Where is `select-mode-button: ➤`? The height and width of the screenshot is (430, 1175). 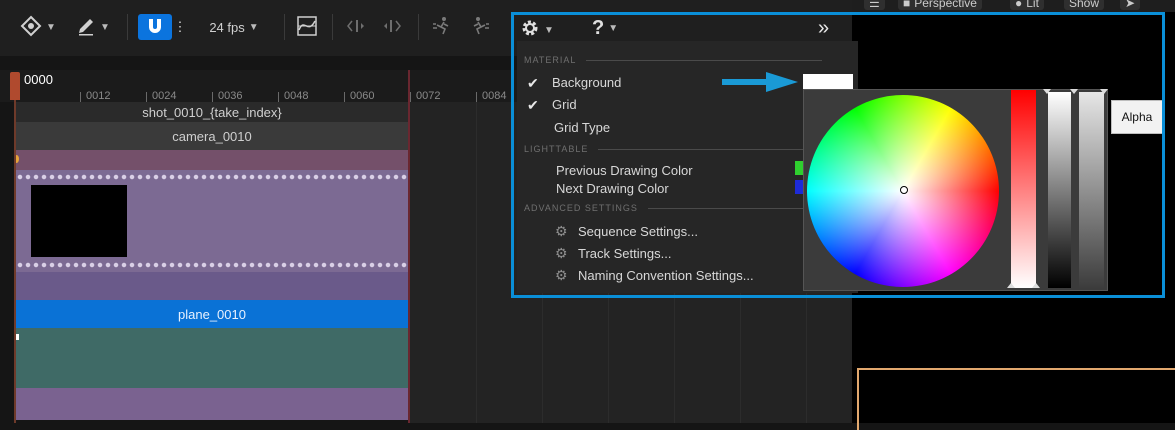 select-mode-button: ➤ is located at coordinates (1130, 5).